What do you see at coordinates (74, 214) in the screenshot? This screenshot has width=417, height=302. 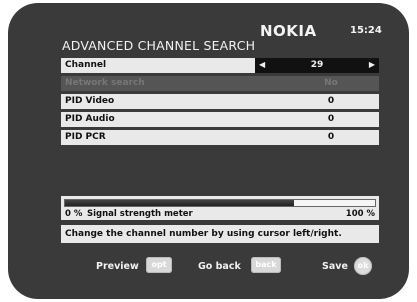 I see `signal-min-label: 0 %` at bounding box center [74, 214].